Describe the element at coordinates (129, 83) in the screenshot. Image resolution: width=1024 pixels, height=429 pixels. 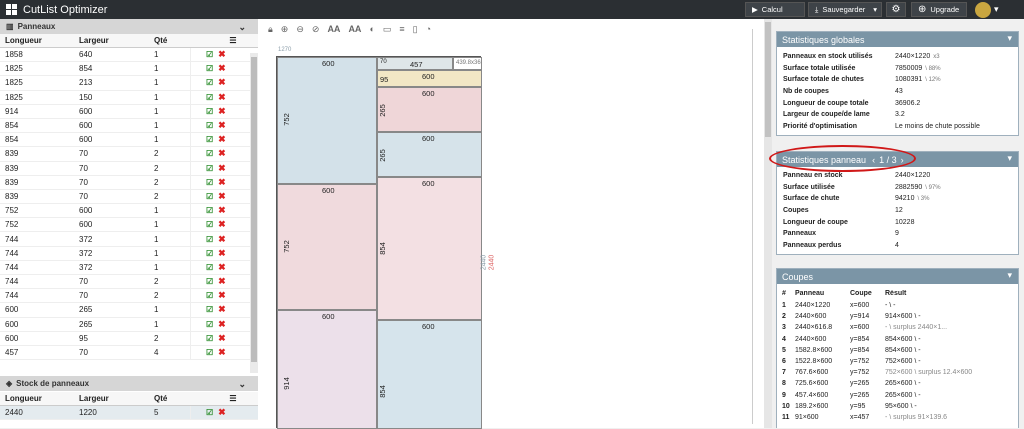
I see `table-row: 1825 213 1 ☑ ✖` at that location.